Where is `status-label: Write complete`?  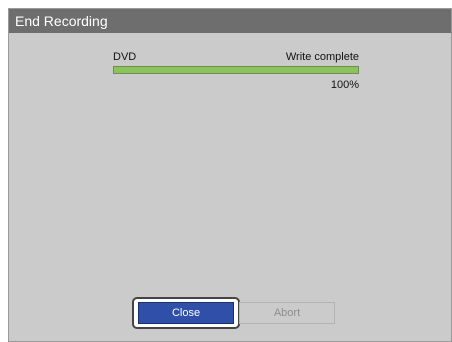 status-label: Write complete is located at coordinates (322, 57).